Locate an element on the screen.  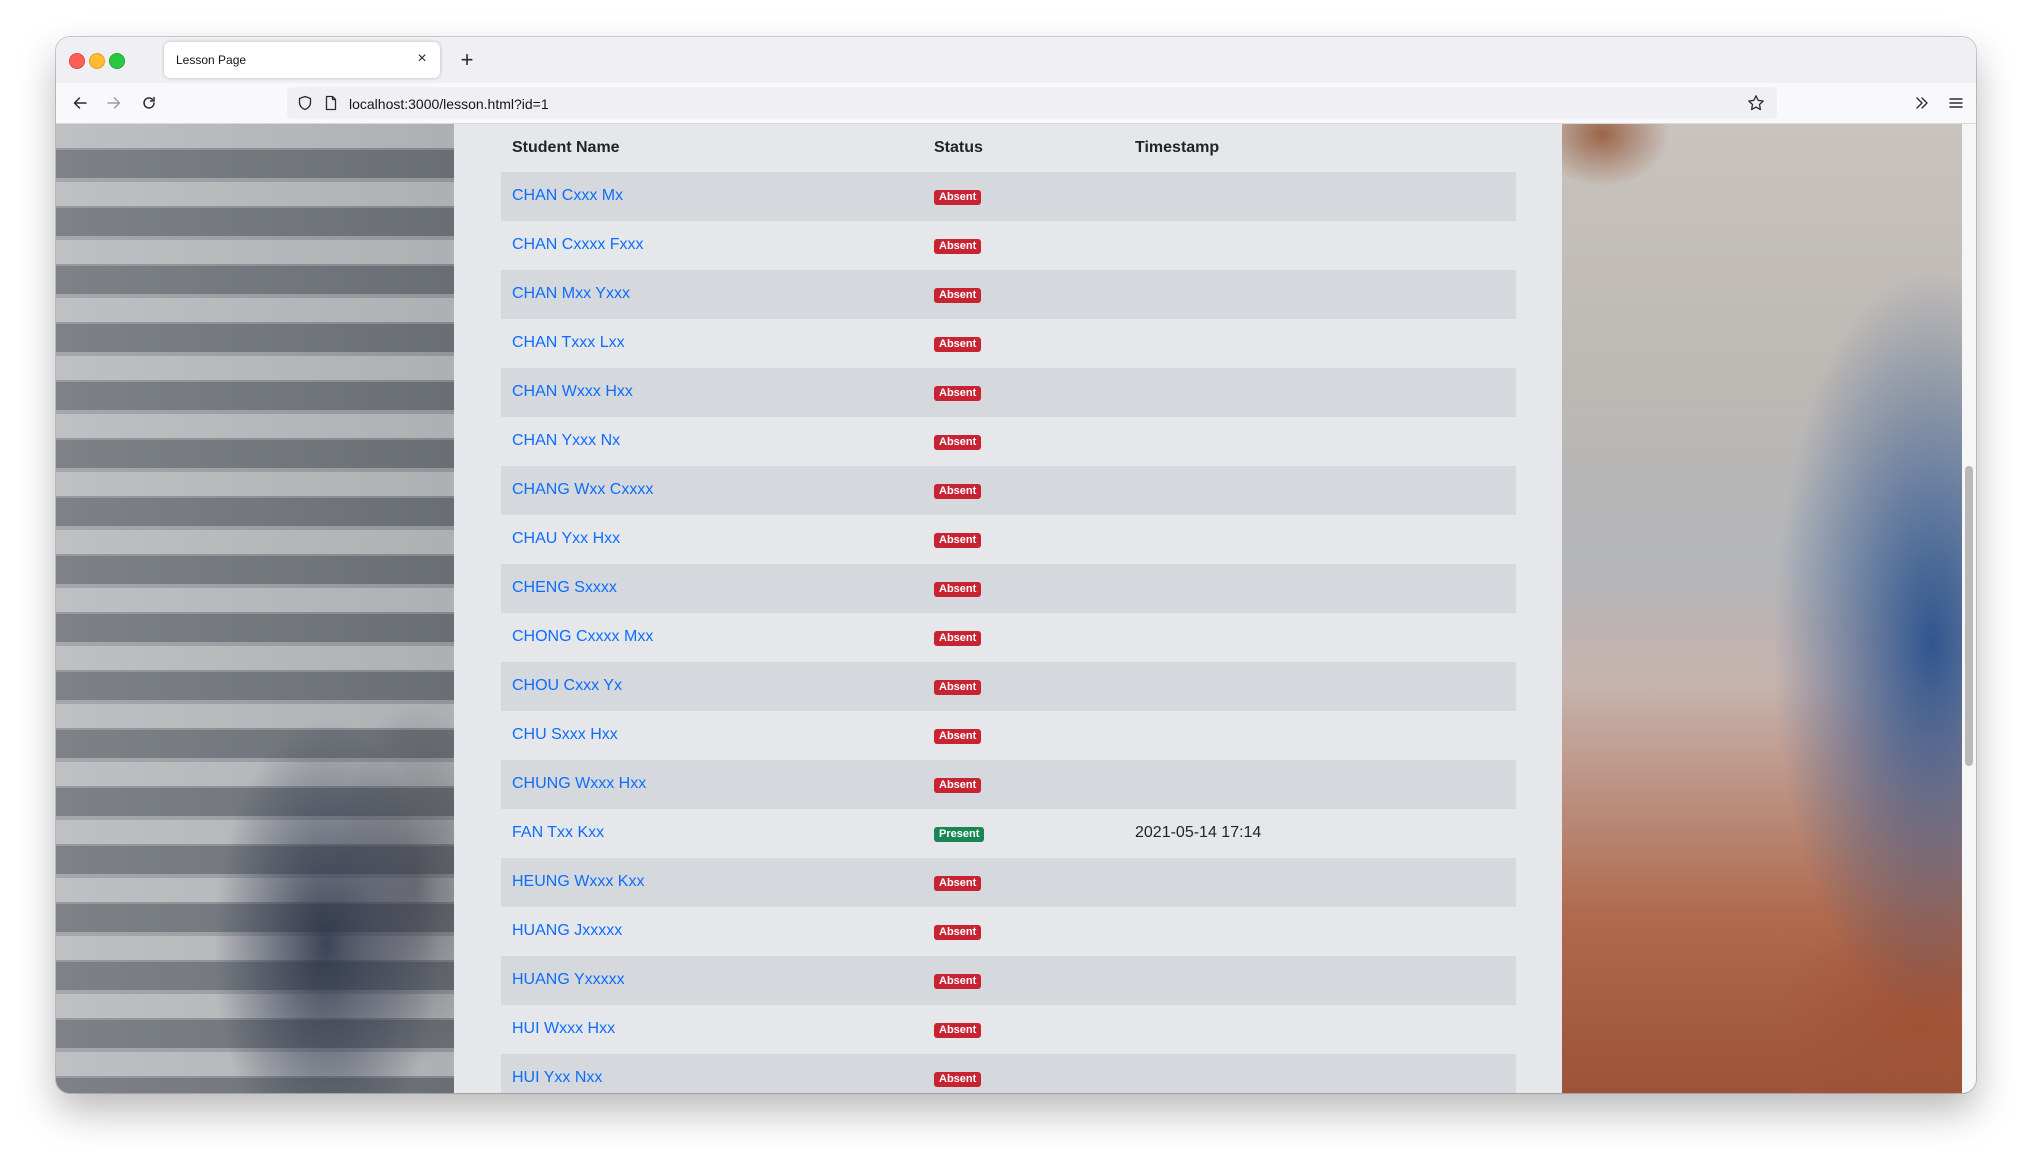
back-button is located at coordinates (80, 103).